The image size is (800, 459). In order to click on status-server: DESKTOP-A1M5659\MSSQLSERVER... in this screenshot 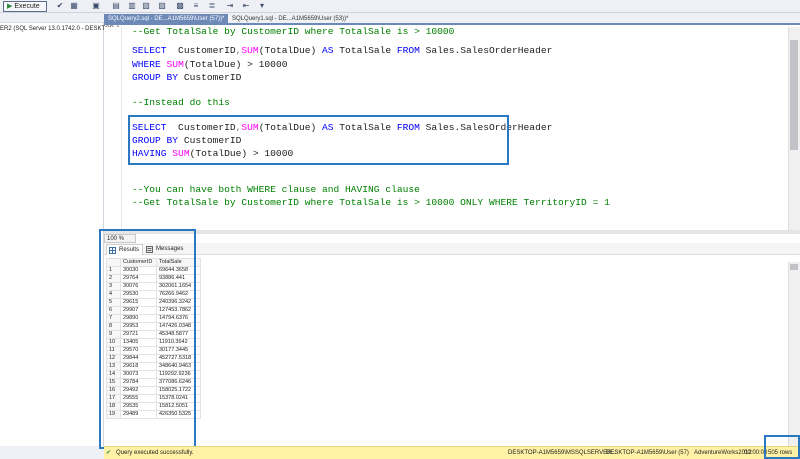, I will do `click(562, 453)`.